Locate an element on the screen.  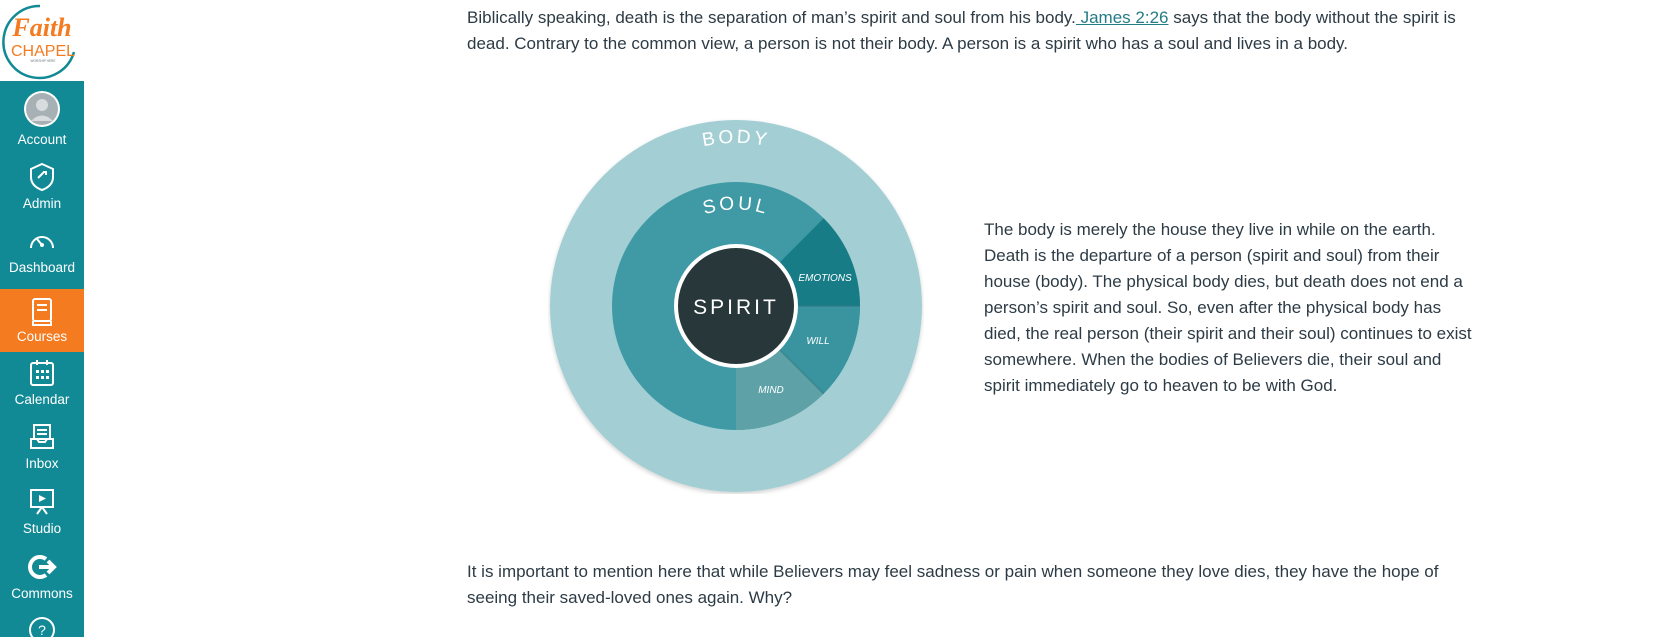
nav-item-calendar: Calendar is located at coordinates (42, 383).